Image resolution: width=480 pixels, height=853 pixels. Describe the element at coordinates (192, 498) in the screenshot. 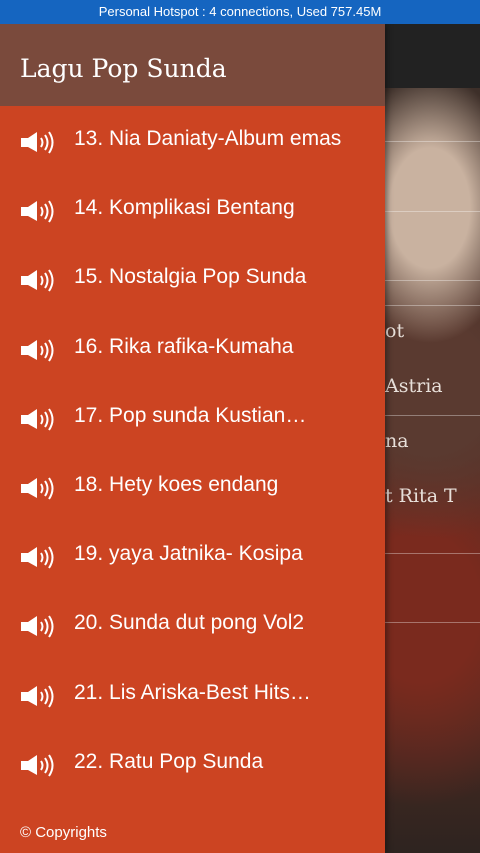

I see `drawer-menu-item: 18. Hety koes endang` at that location.